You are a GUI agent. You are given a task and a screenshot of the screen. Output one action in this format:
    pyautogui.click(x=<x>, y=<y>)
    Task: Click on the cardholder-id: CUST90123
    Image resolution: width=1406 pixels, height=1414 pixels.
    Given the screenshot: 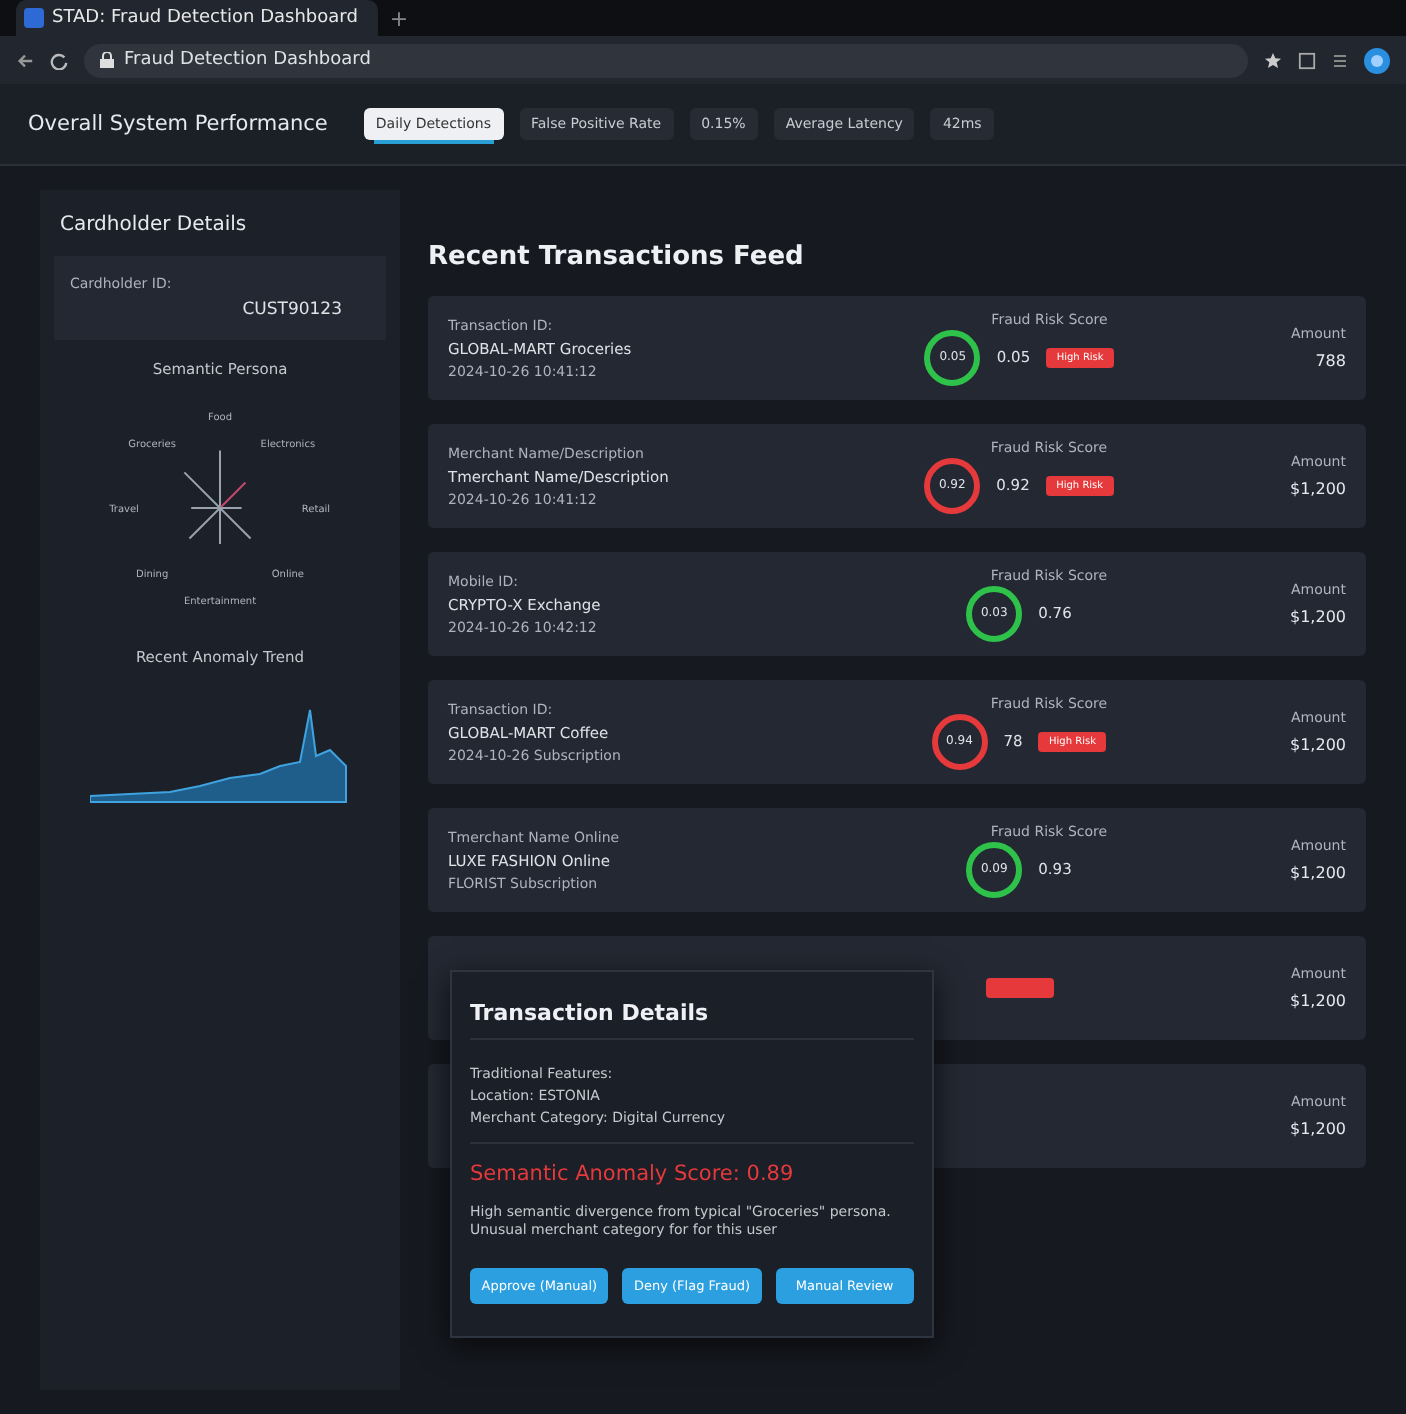 What is the action you would take?
    pyautogui.click(x=292, y=310)
    